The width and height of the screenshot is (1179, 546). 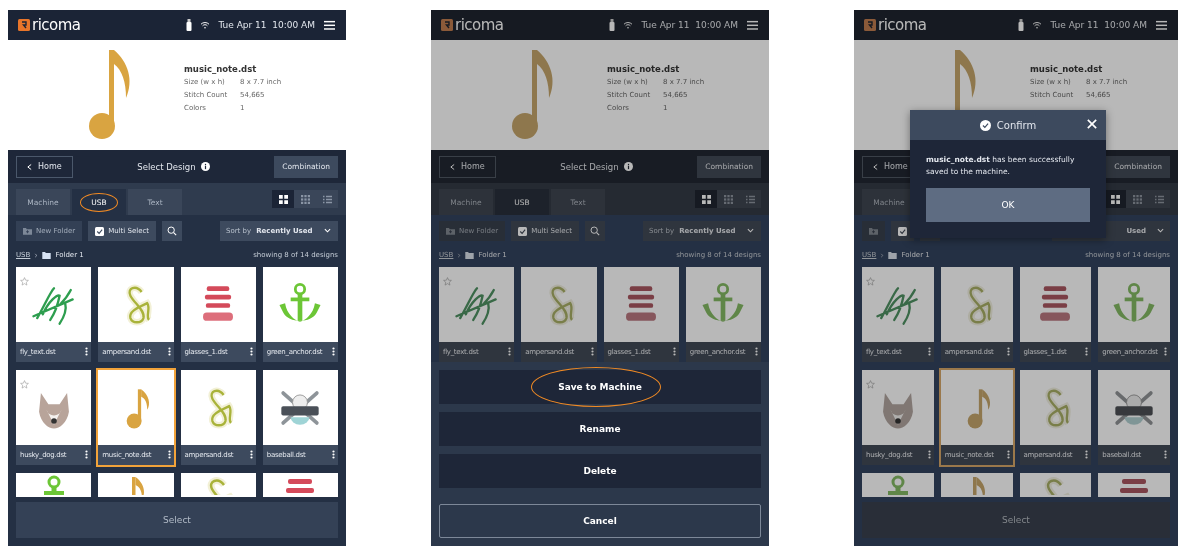 I want to click on close-icon, so click(x=1092, y=124).